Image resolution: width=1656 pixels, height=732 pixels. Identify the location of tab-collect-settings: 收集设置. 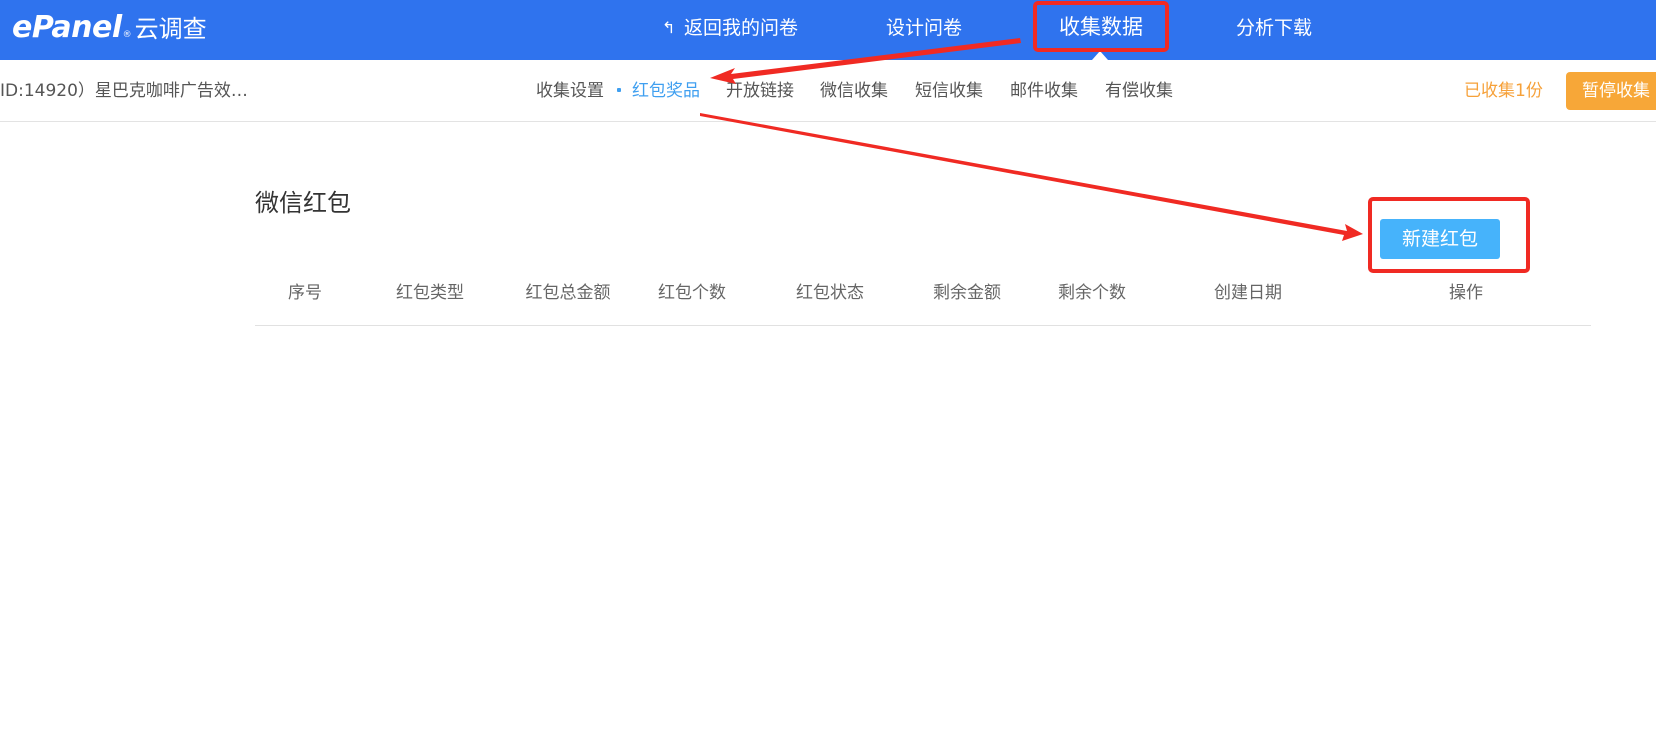
(570, 91).